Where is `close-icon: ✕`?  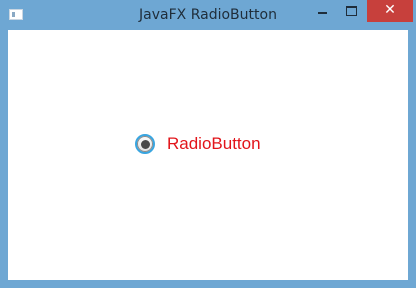 close-icon: ✕ is located at coordinates (390, 10).